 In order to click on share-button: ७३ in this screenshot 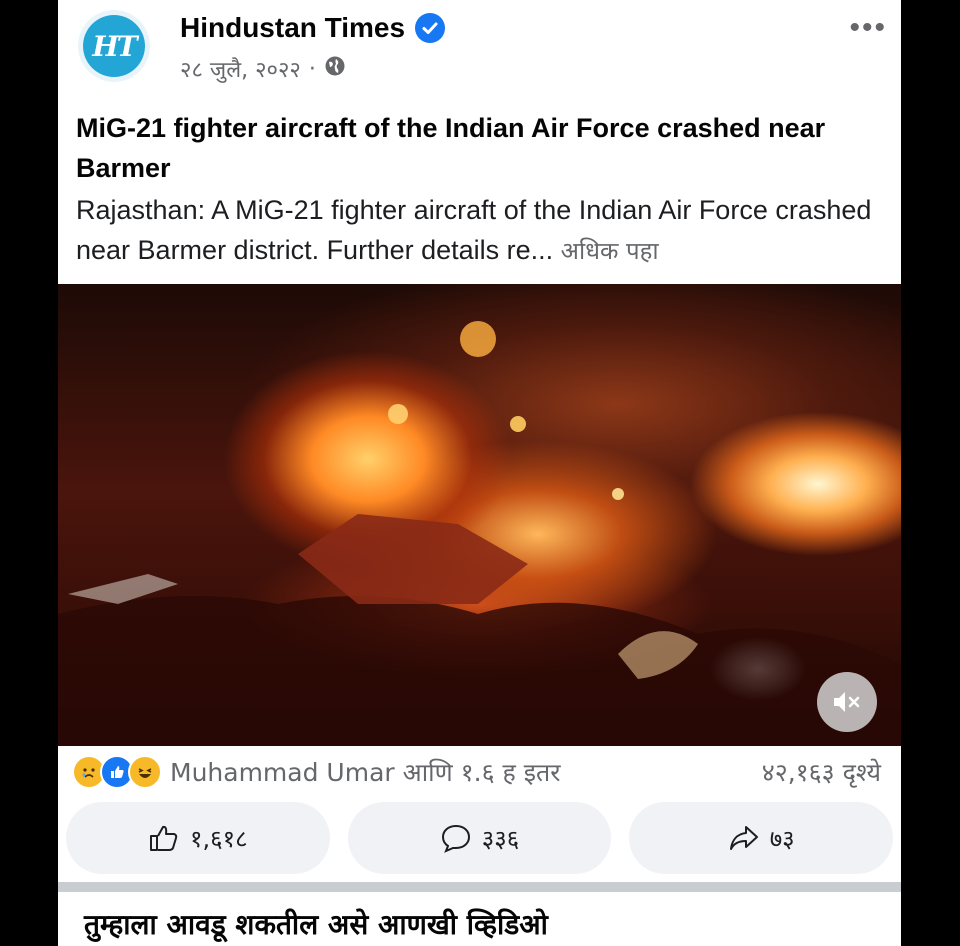, I will do `click(761, 838)`.